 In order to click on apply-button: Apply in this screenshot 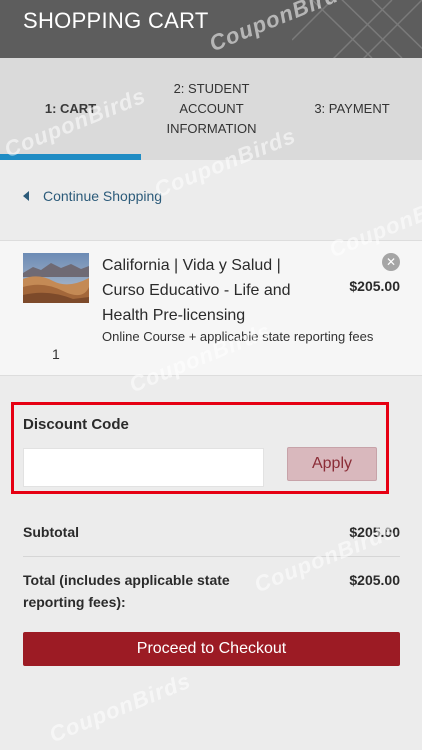, I will do `click(332, 464)`.